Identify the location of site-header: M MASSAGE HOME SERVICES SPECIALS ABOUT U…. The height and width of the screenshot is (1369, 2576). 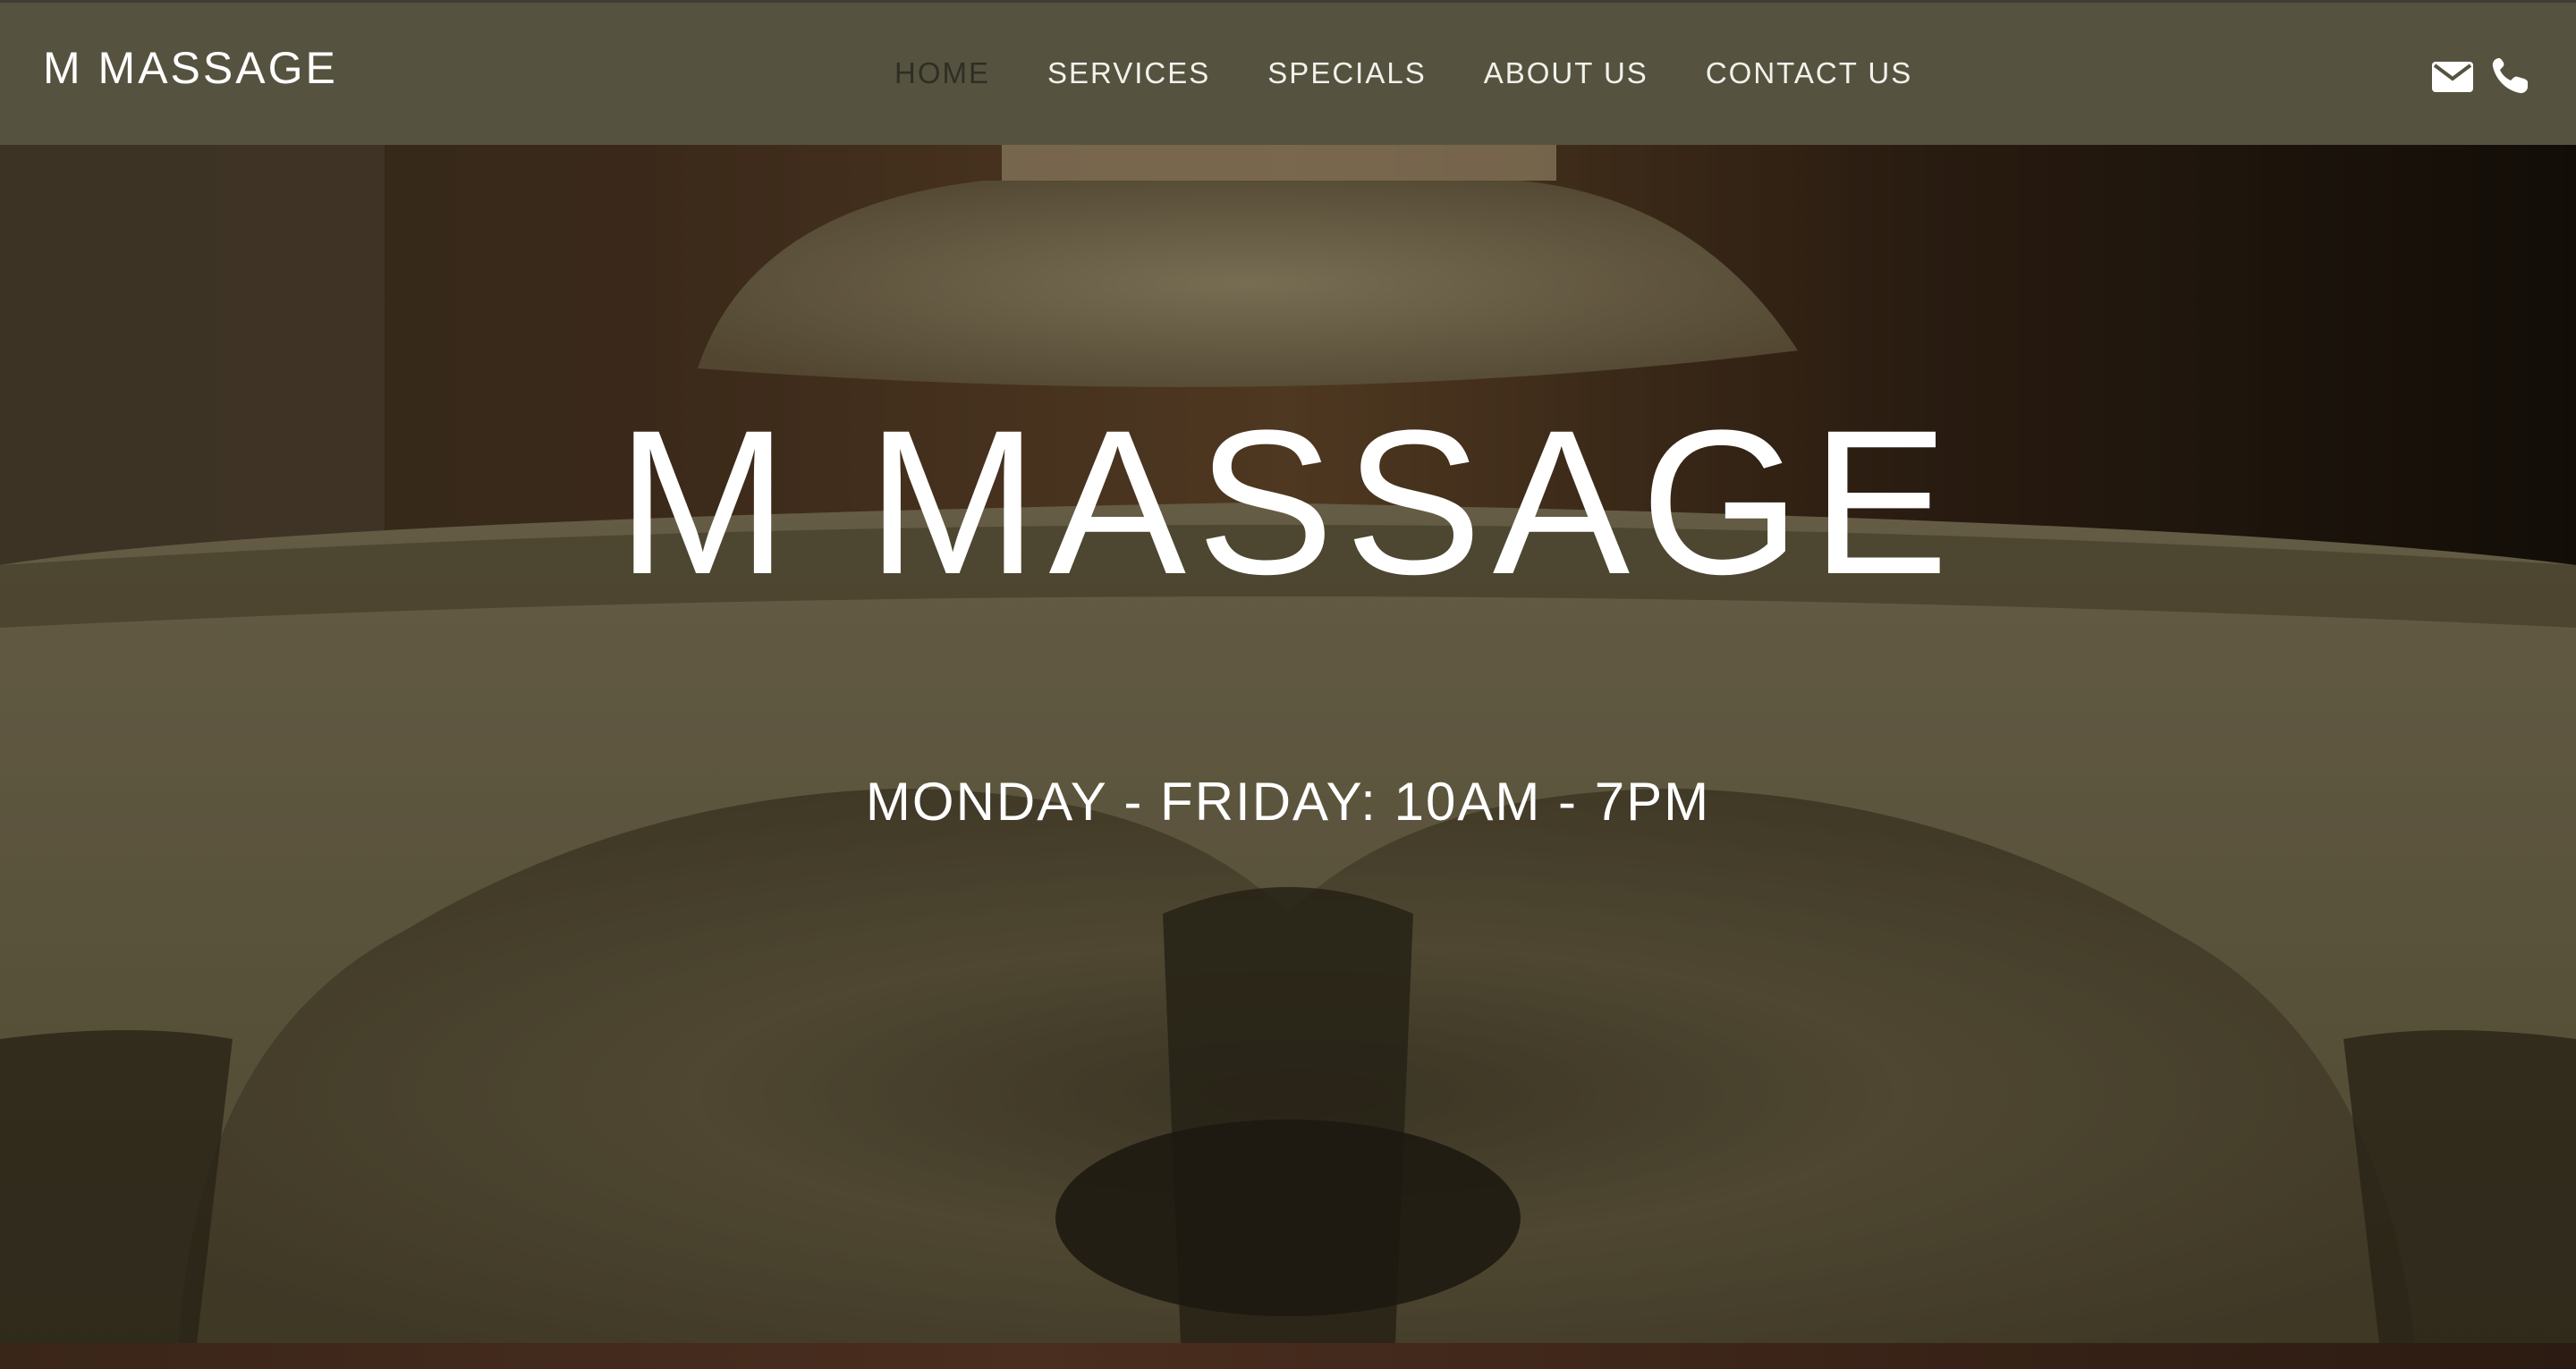
(1288, 72).